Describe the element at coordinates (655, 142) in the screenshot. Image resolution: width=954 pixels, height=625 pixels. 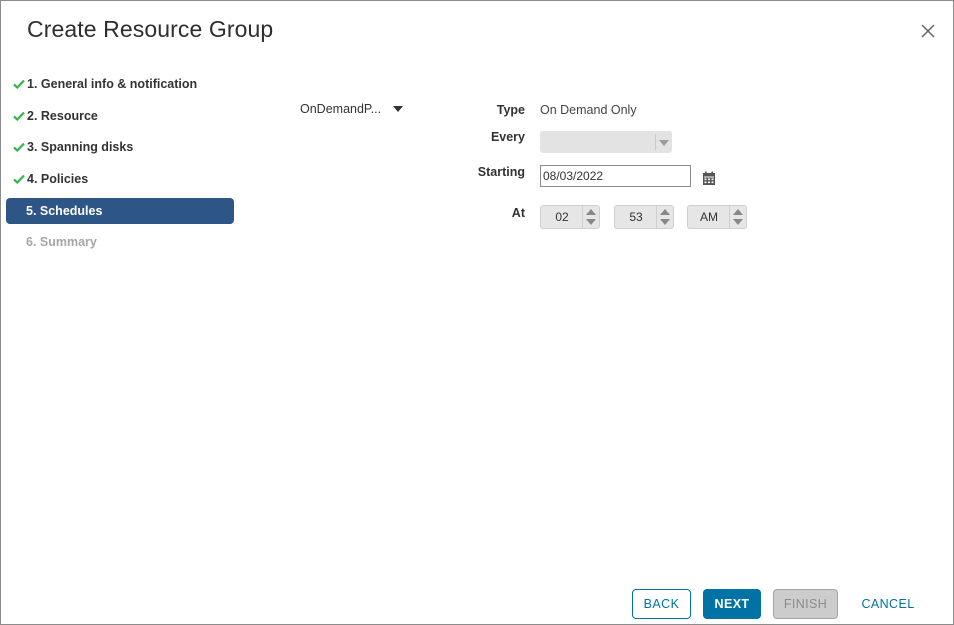
I see `select-divider` at that location.